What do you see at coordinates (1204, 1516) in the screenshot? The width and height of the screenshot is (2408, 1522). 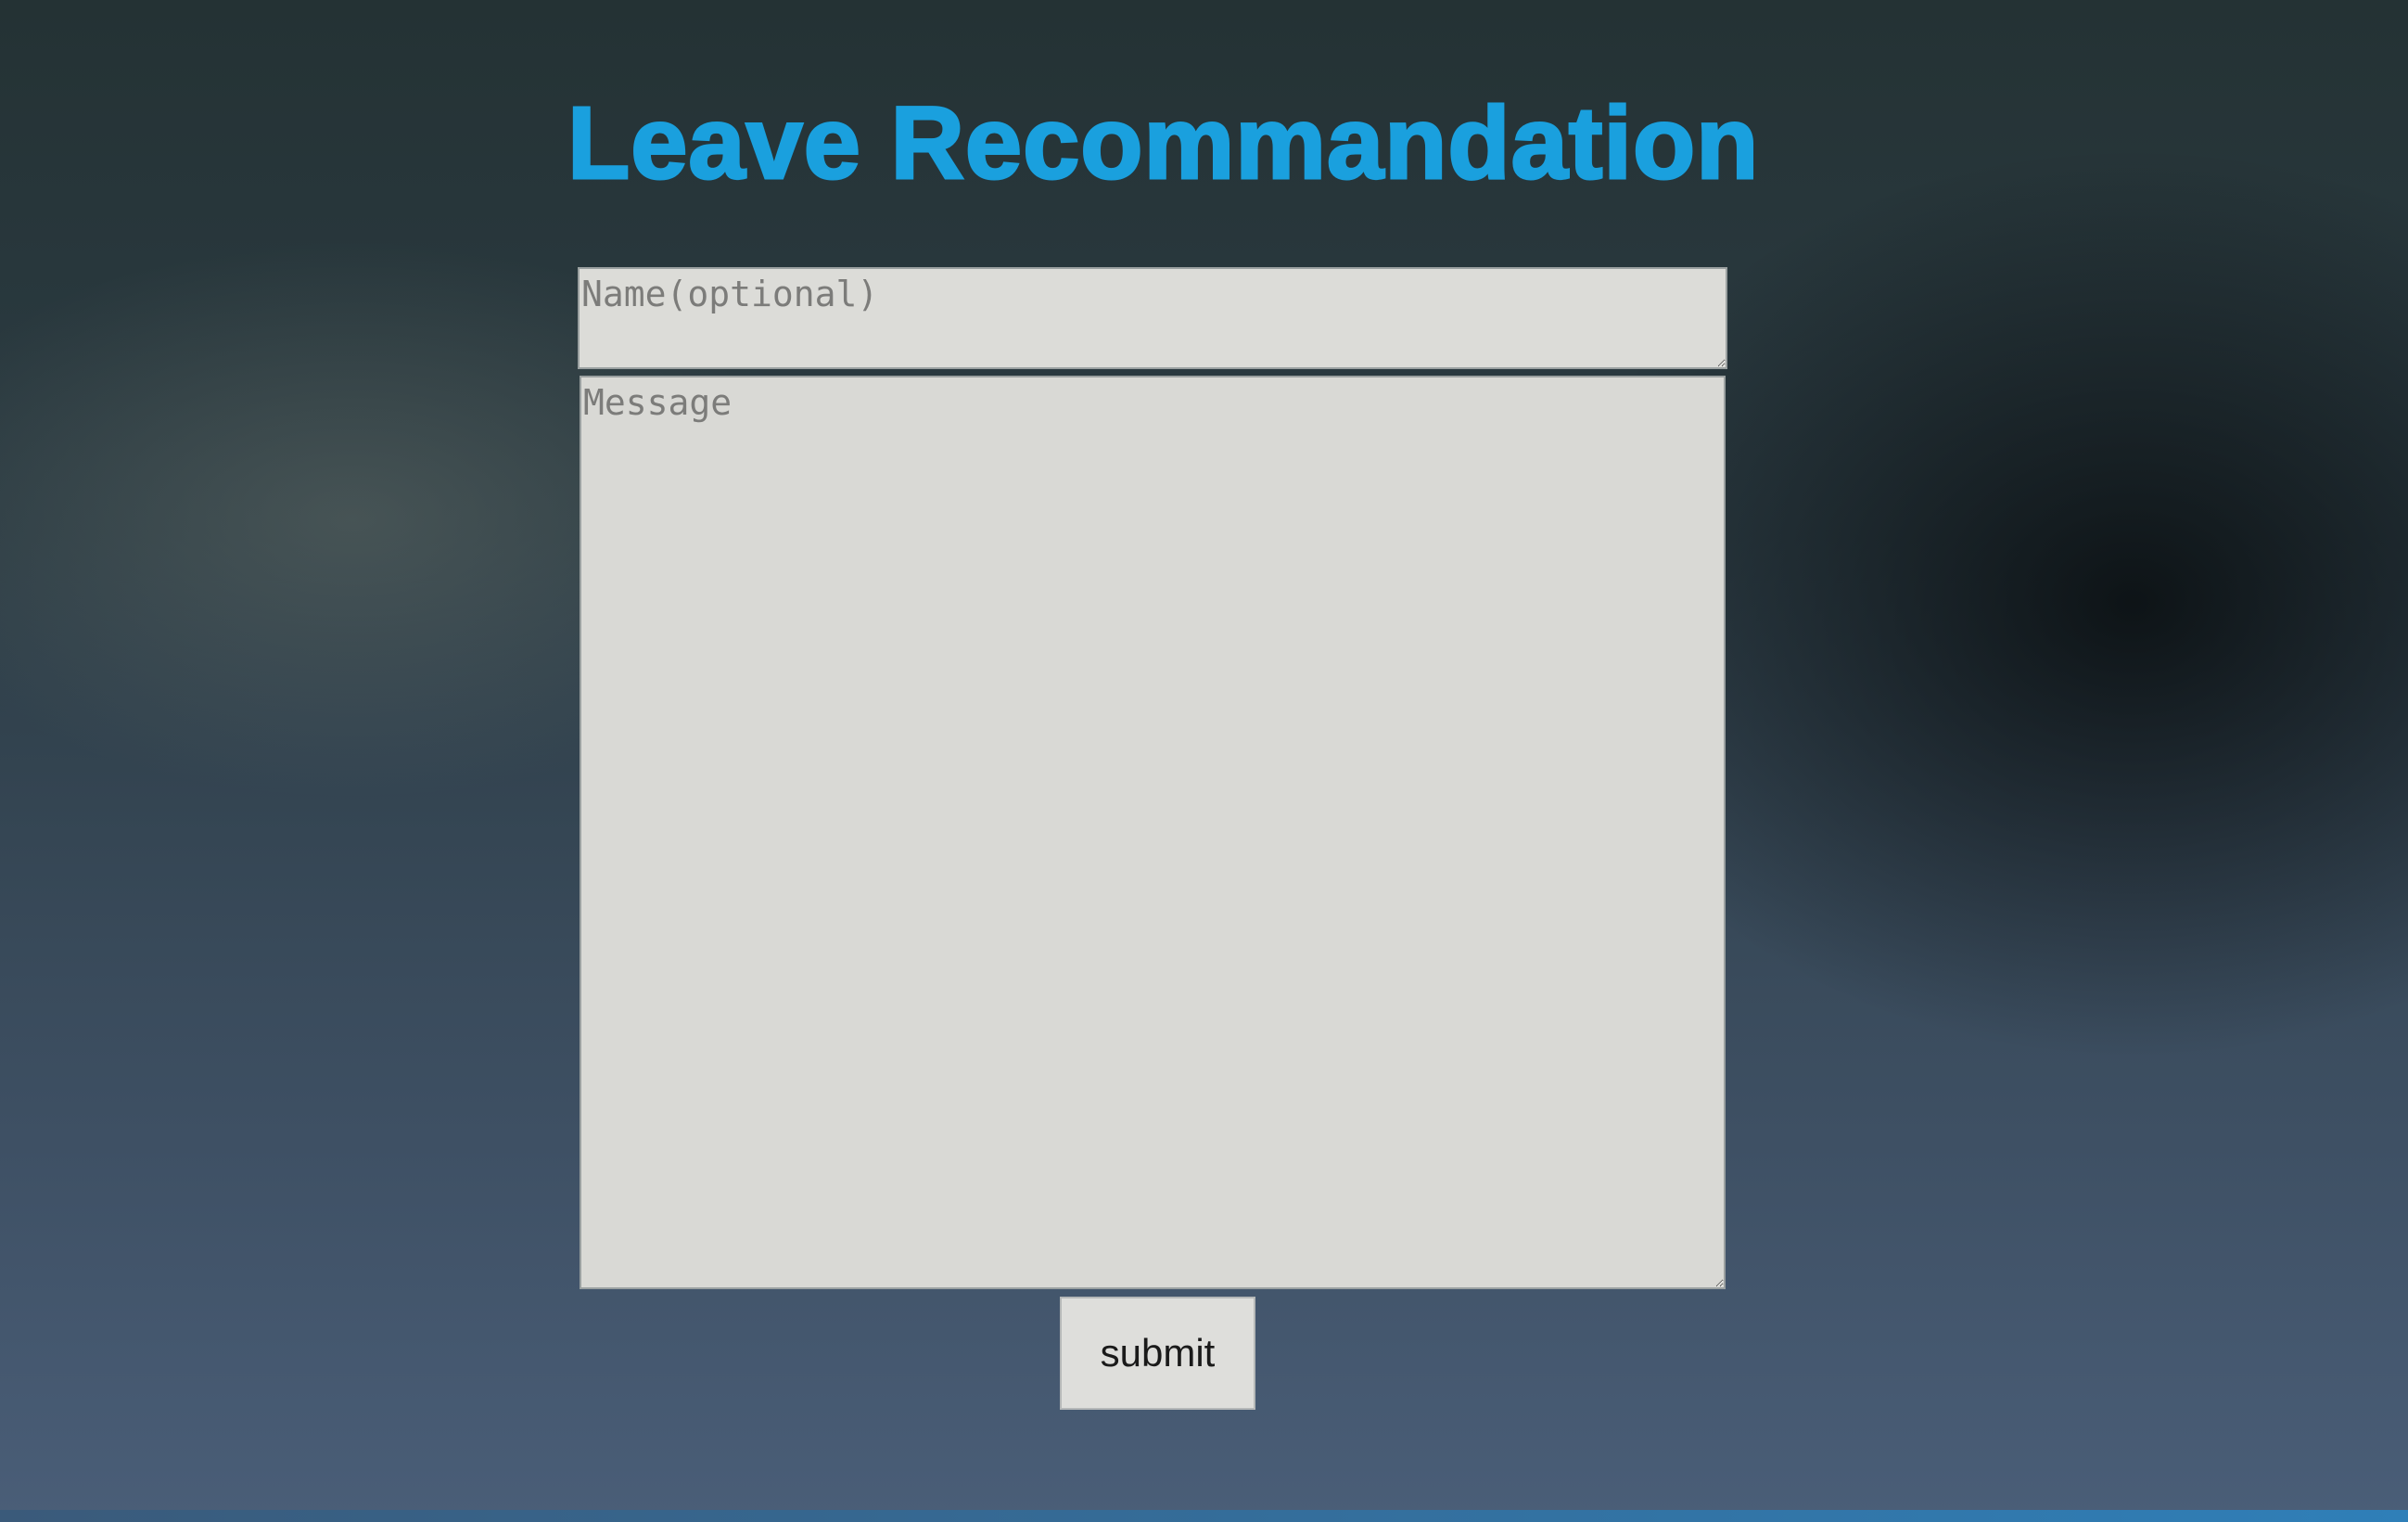 I see `bottom-border` at bounding box center [1204, 1516].